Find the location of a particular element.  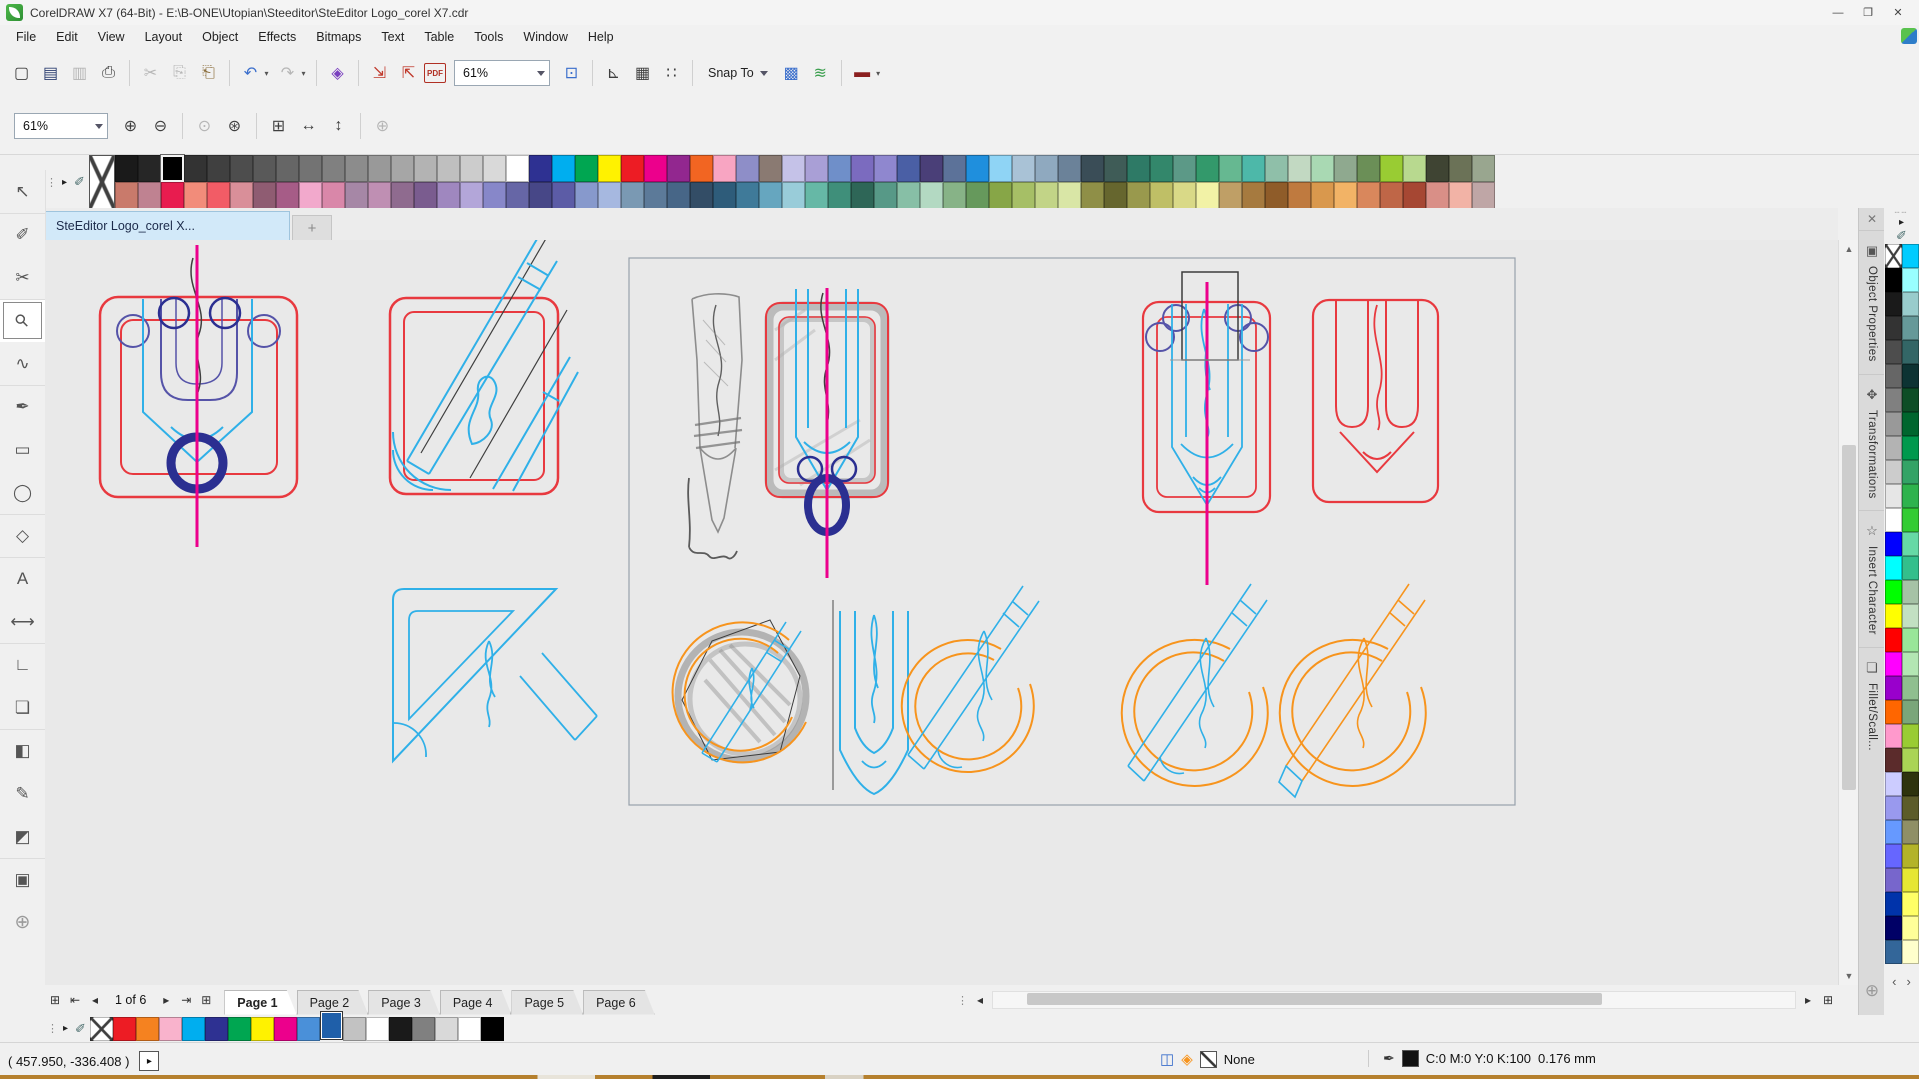

docker-add-button: ⊕ is located at coordinates (1872, 991).